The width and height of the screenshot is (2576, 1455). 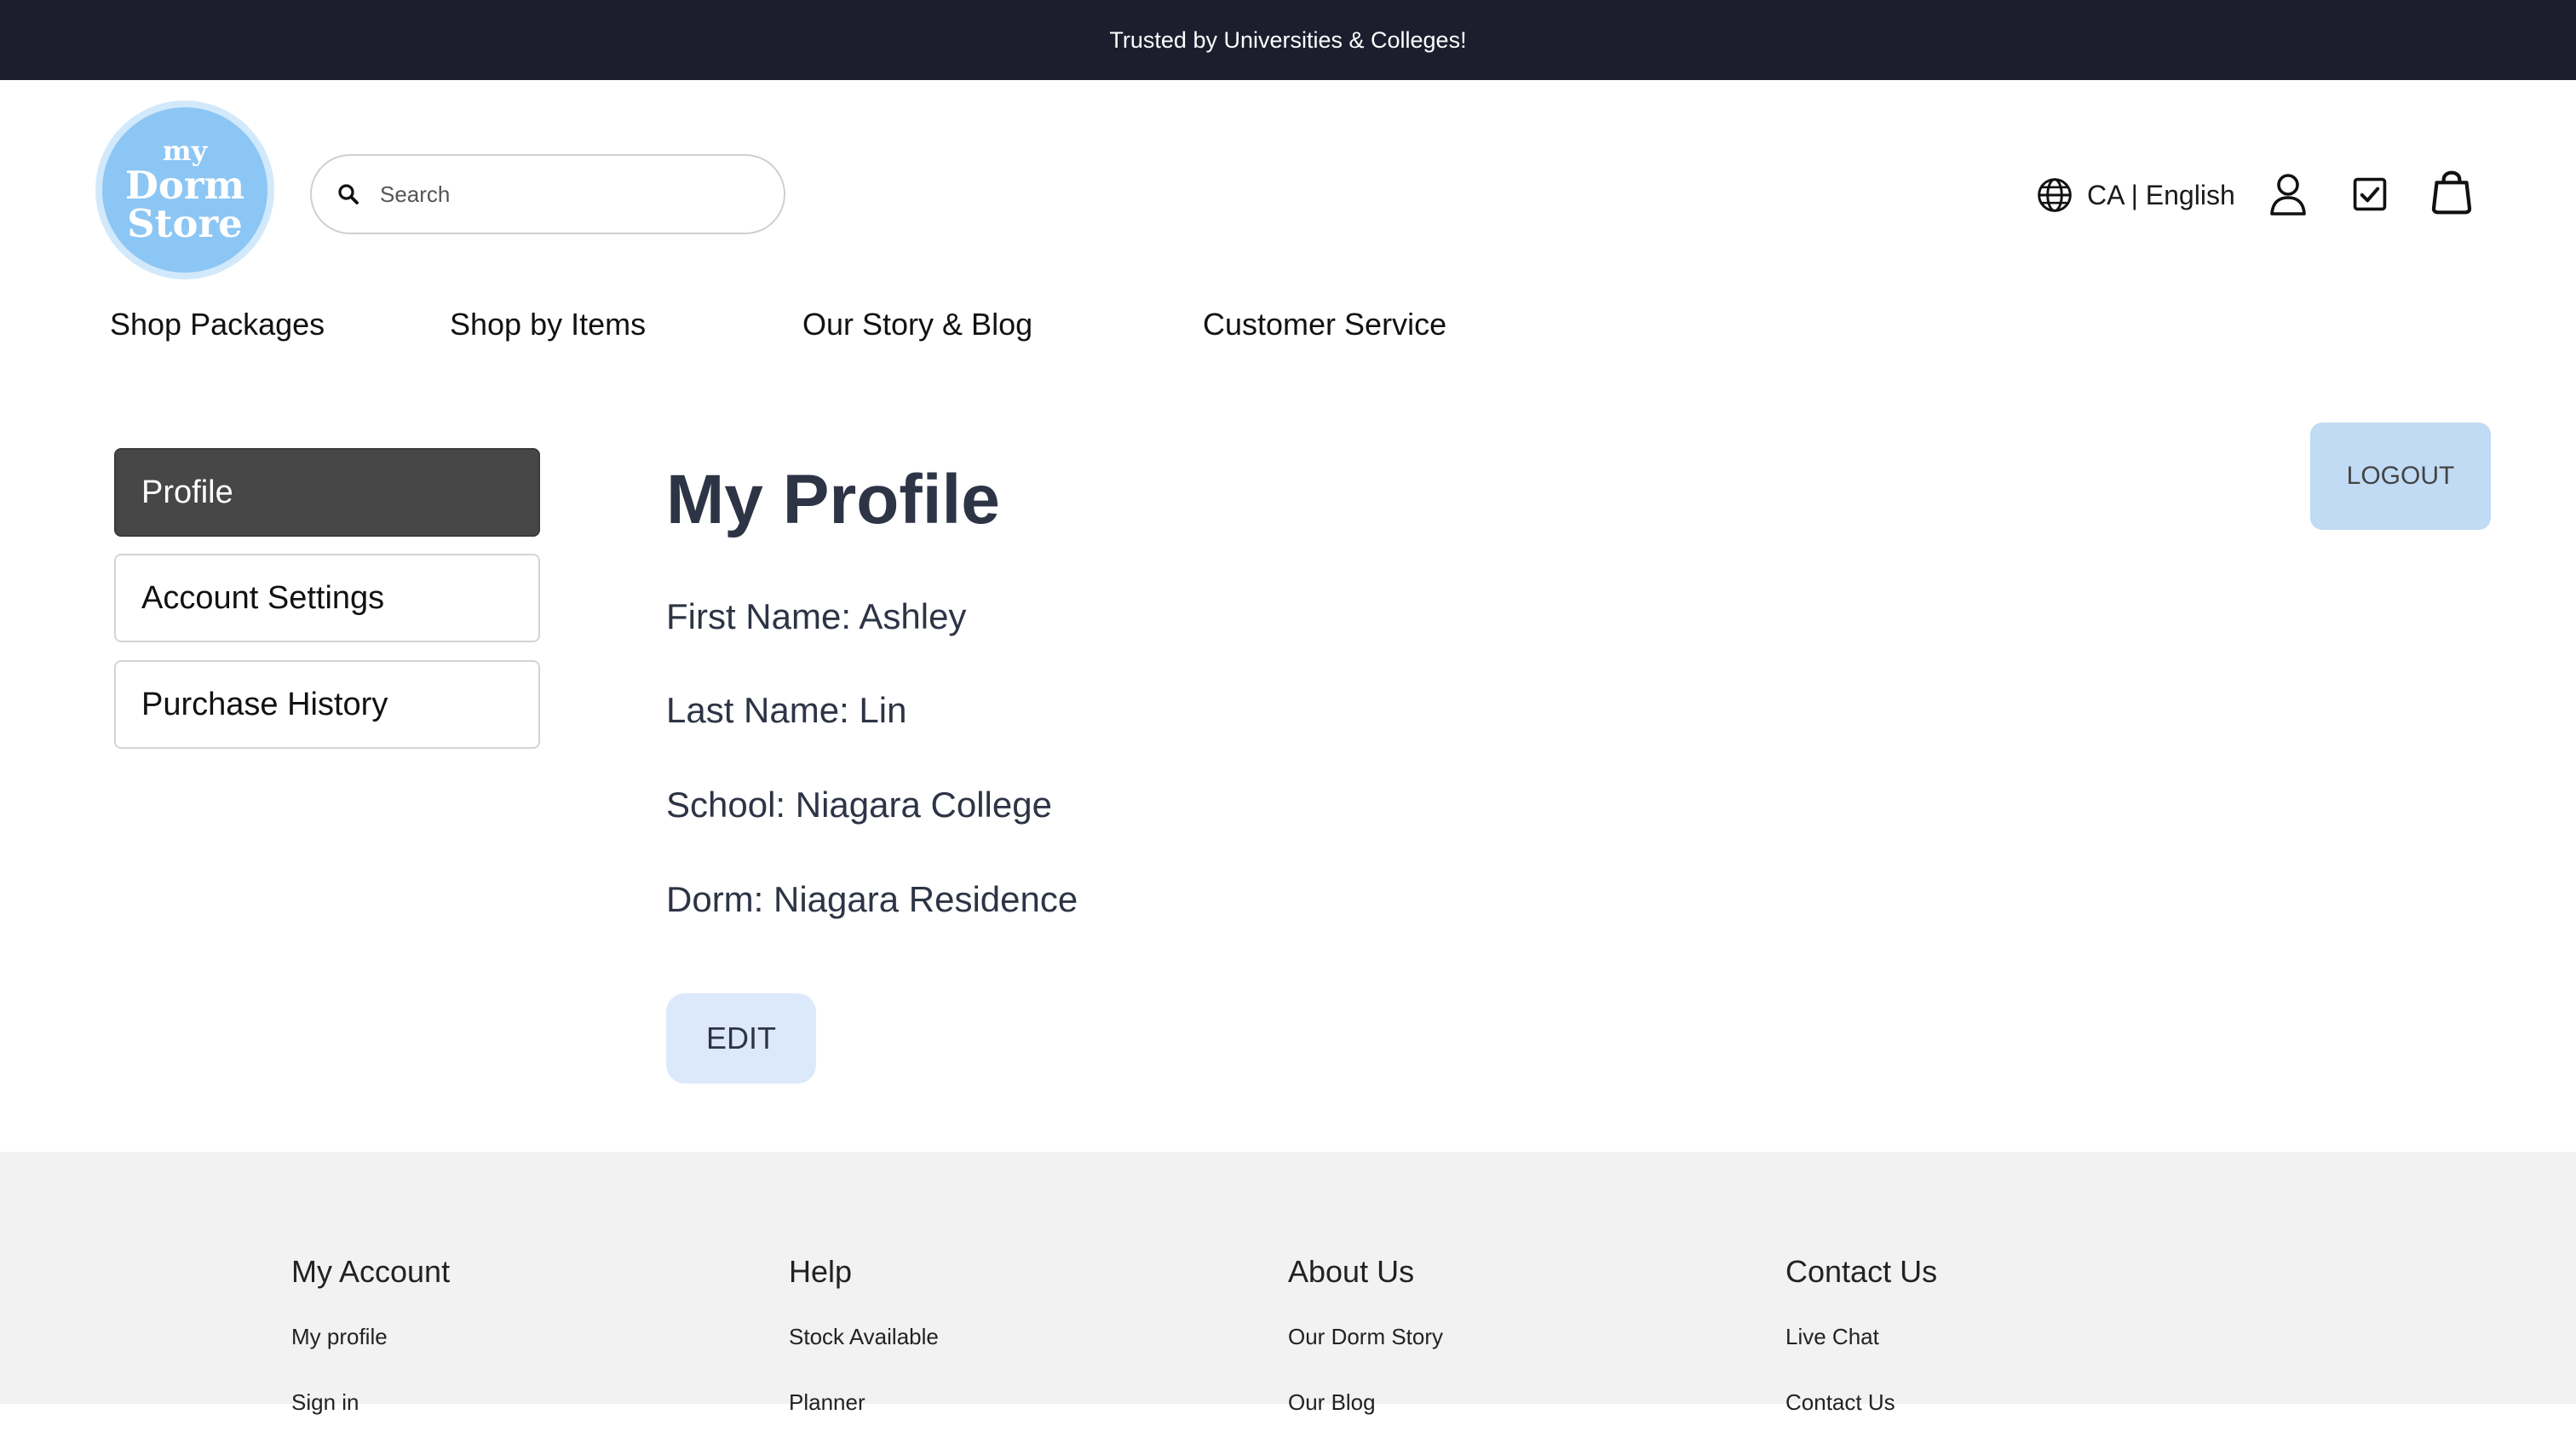 What do you see at coordinates (1861, 1402) in the screenshot?
I see `footer-link: Contact Us` at bounding box center [1861, 1402].